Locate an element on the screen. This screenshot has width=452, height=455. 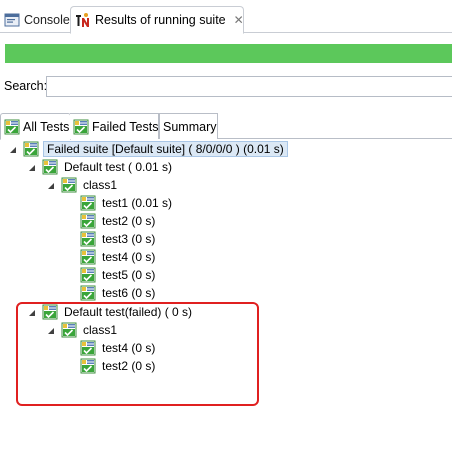
tab-all-tests: All Tests is located at coordinates (35, 126).